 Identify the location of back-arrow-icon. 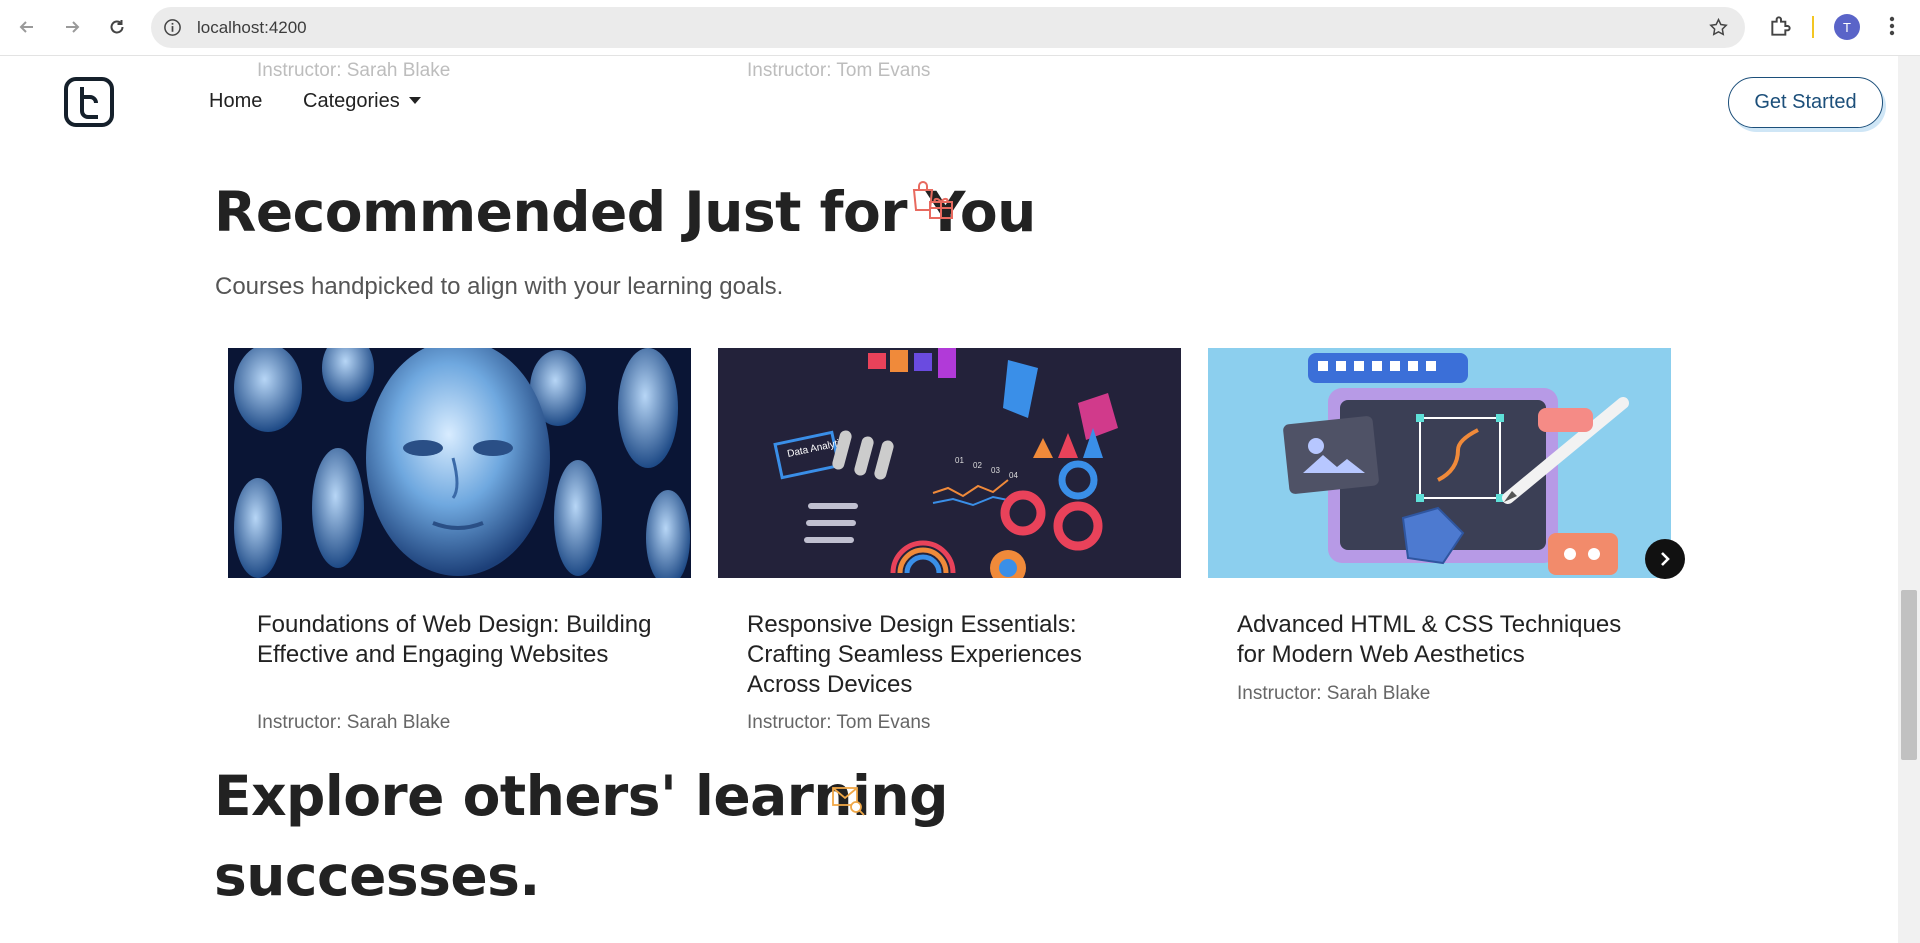
(26, 27).